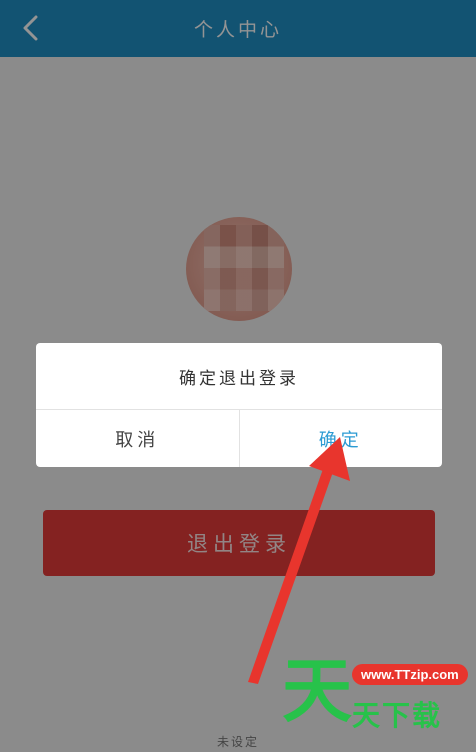 This screenshot has height=752, width=476. I want to click on confirm-button: 确定, so click(341, 438).